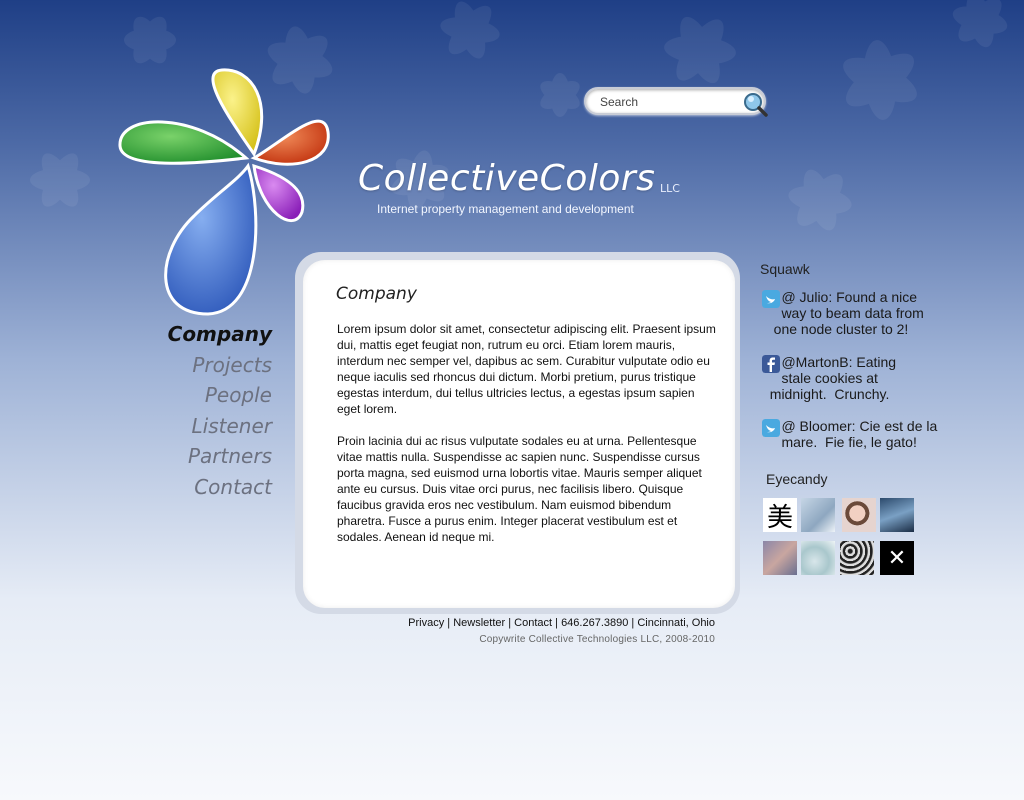  I want to click on footer-newsletter-link: Newsletter, so click(479, 623).